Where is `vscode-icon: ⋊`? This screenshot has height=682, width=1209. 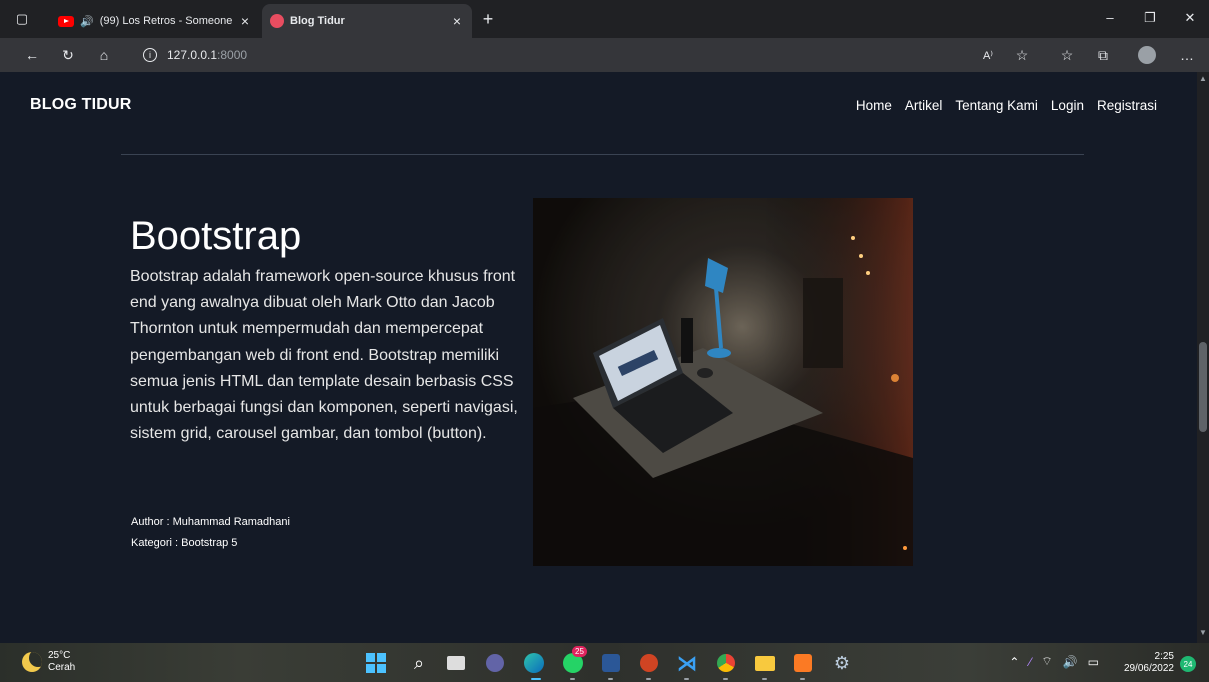
vscode-icon: ⋊ is located at coordinates (687, 663).